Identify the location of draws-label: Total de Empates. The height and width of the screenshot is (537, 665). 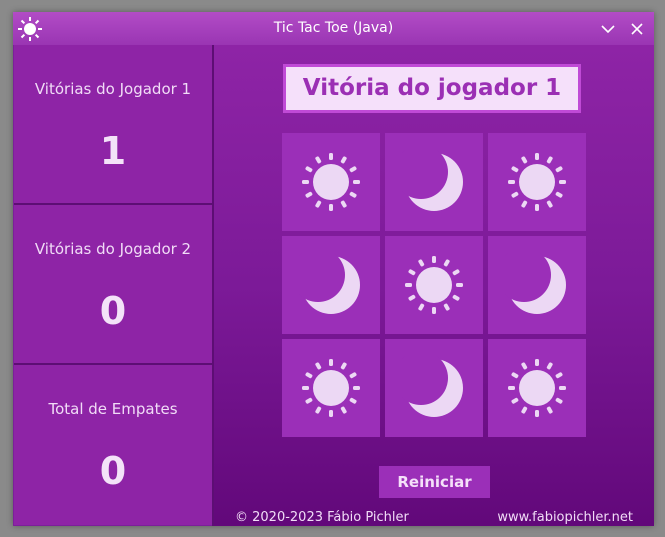
(113, 409).